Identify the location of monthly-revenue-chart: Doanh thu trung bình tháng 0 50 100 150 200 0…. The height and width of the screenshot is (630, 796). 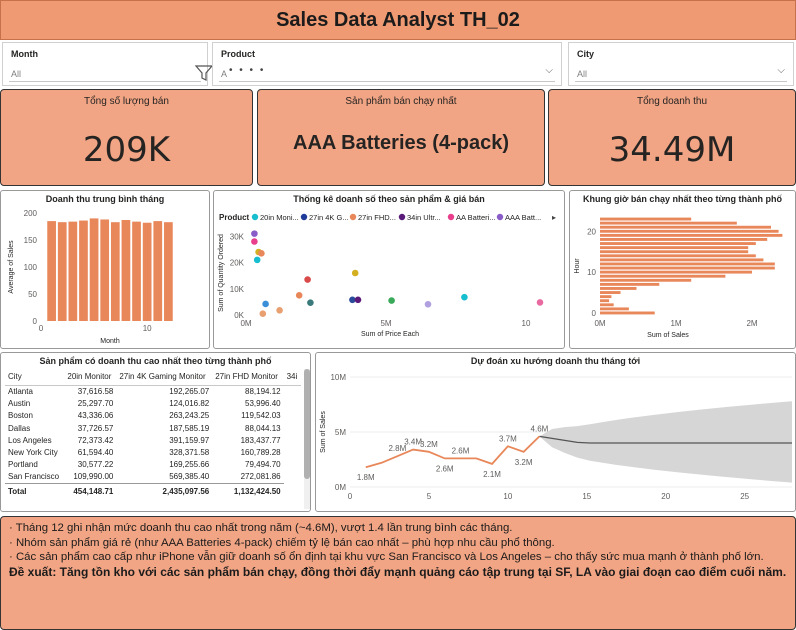
(105, 269).